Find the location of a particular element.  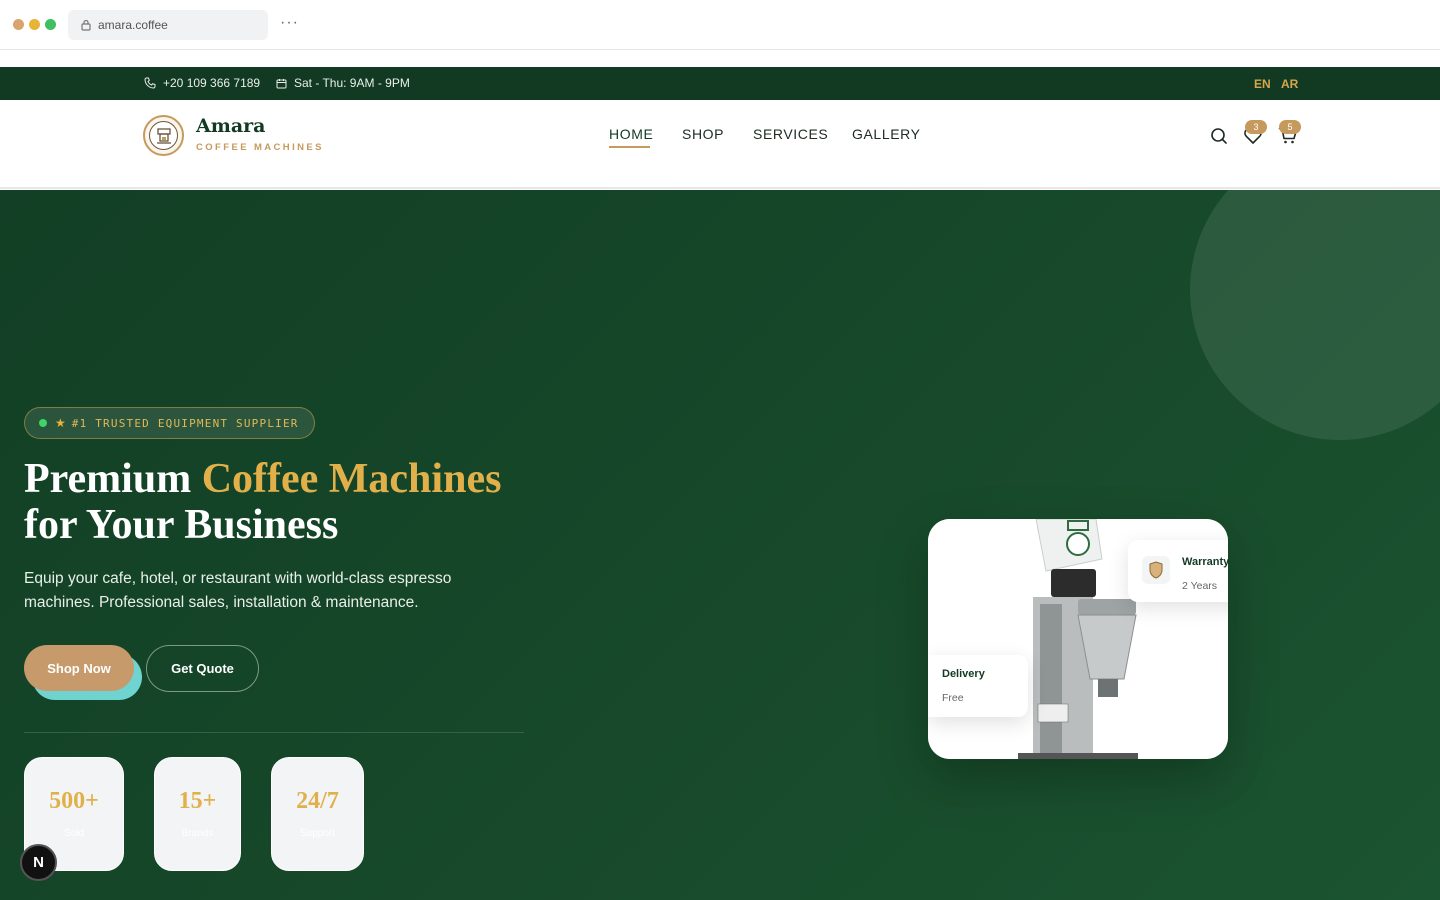

window-minimize-button is located at coordinates (34, 24).